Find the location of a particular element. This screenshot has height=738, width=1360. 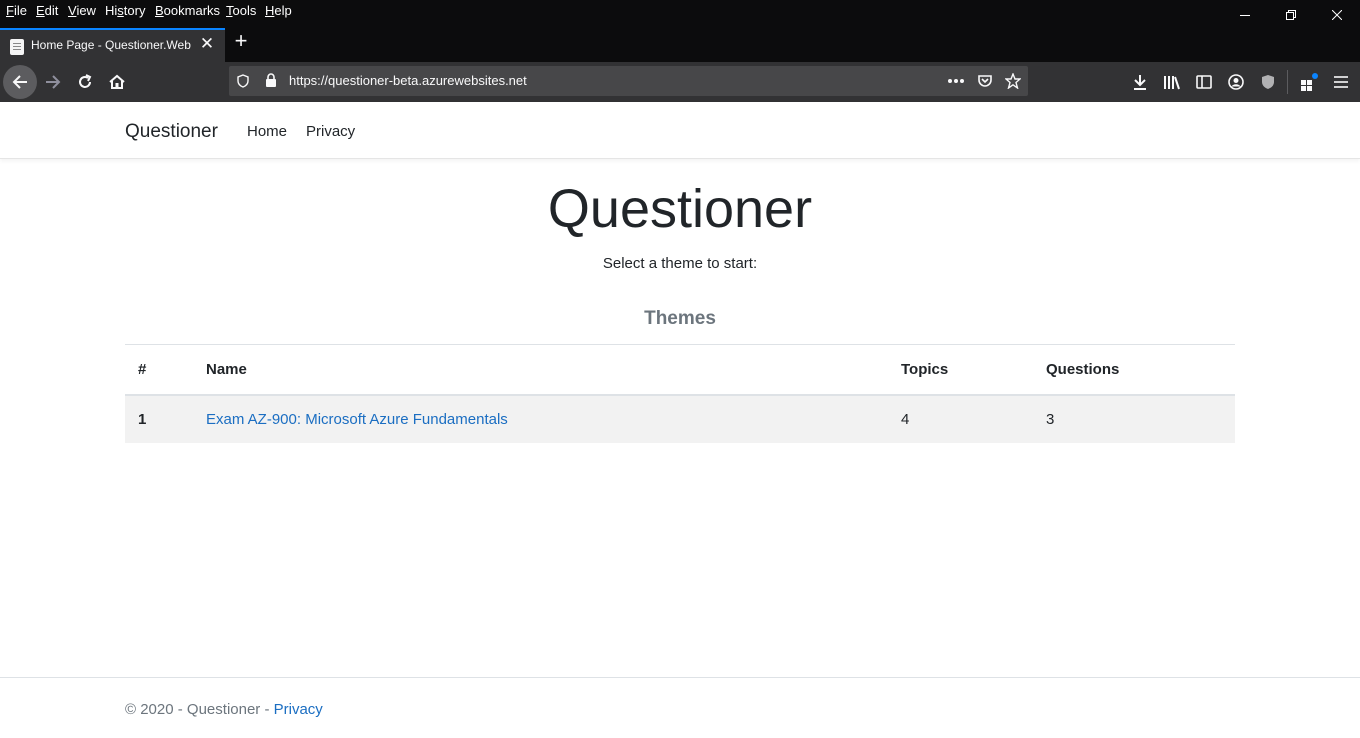

menu-view: View is located at coordinates (82, 10).